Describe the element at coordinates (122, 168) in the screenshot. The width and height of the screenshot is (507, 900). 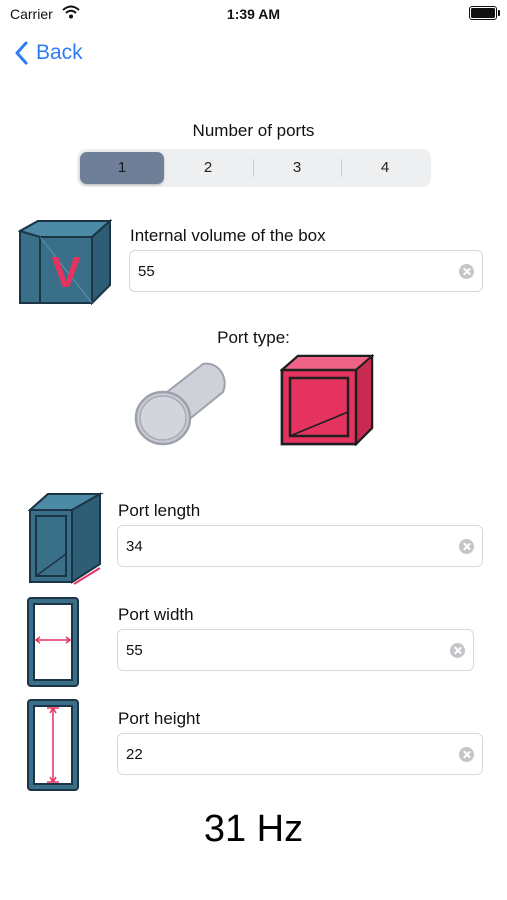
I see `ports-option-1: 1` at that location.